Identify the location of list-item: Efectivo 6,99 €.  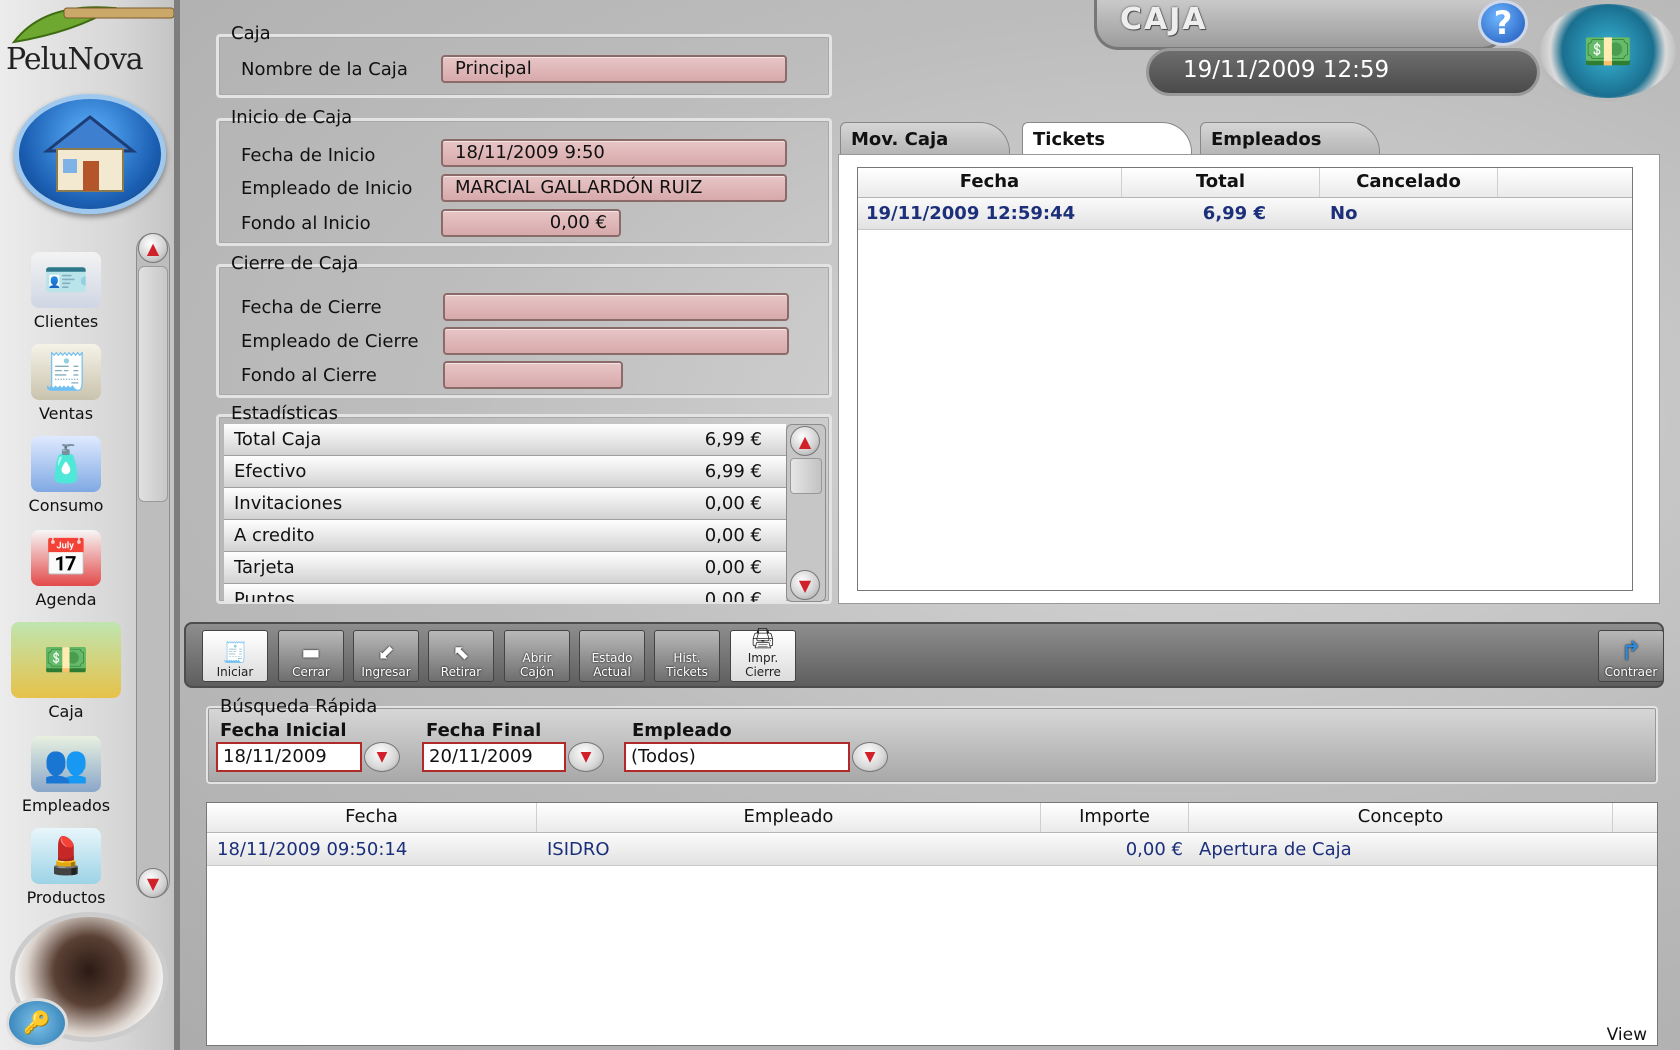
(505, 472).